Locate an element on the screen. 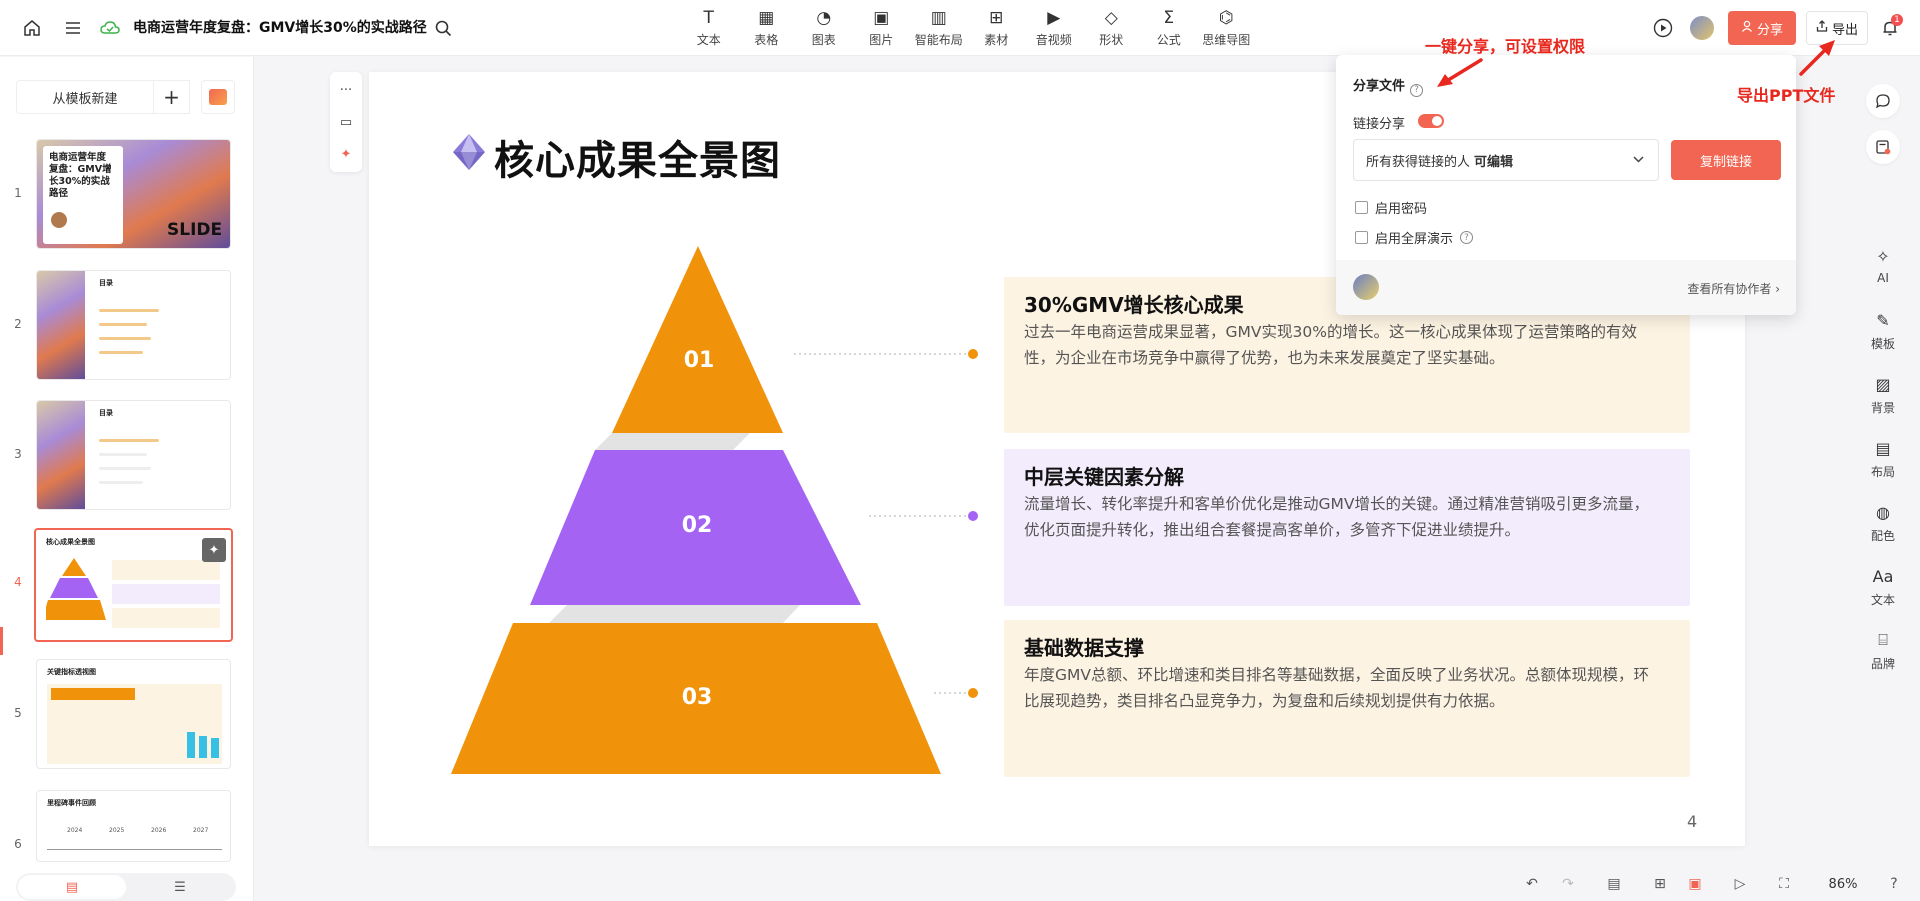  user-icon is located at coordinates (1747, 28).